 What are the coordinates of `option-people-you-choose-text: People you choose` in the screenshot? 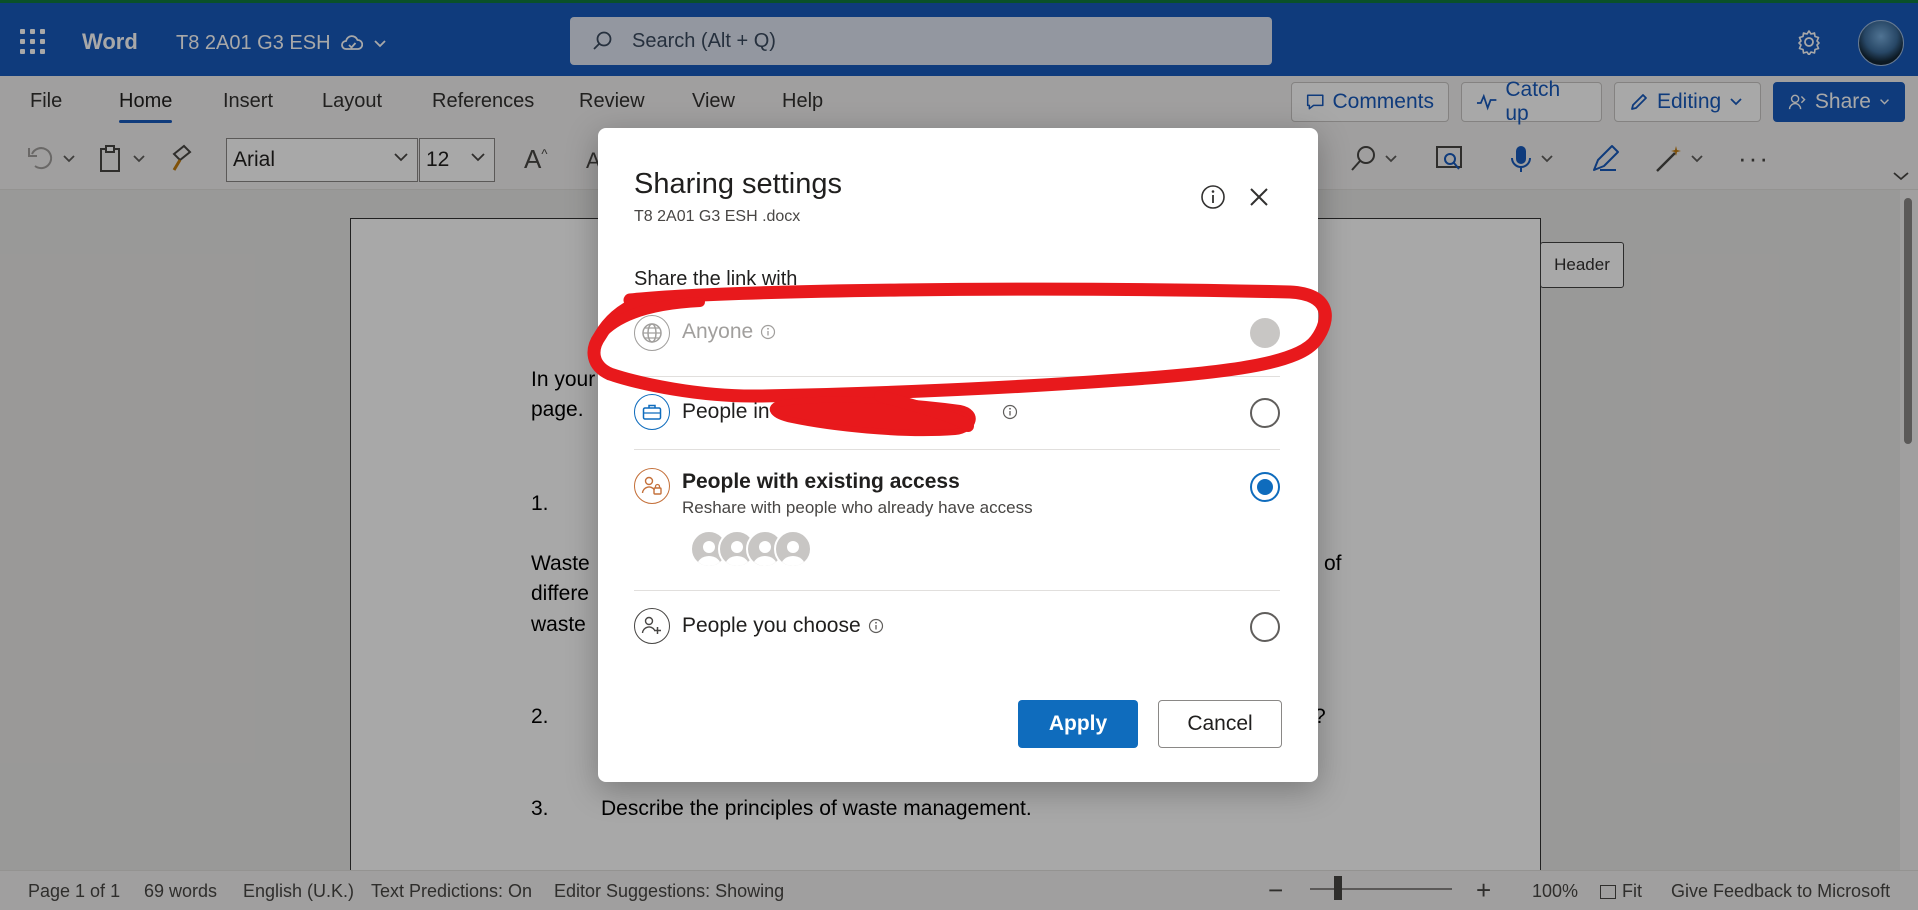 It's located at (771, 625).